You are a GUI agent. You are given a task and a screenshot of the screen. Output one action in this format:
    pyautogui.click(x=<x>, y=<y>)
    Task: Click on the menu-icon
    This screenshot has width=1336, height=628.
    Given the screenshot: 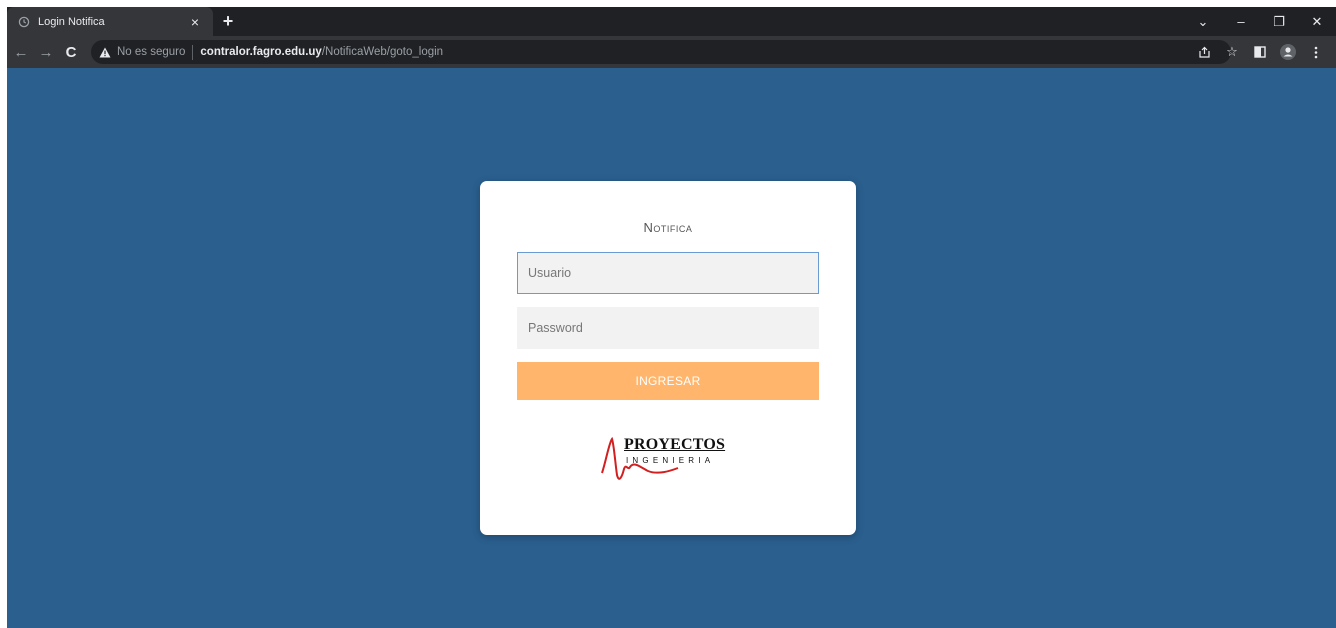 What is the action you would take?
    pyautogui.click(x=1316, y=52)
    